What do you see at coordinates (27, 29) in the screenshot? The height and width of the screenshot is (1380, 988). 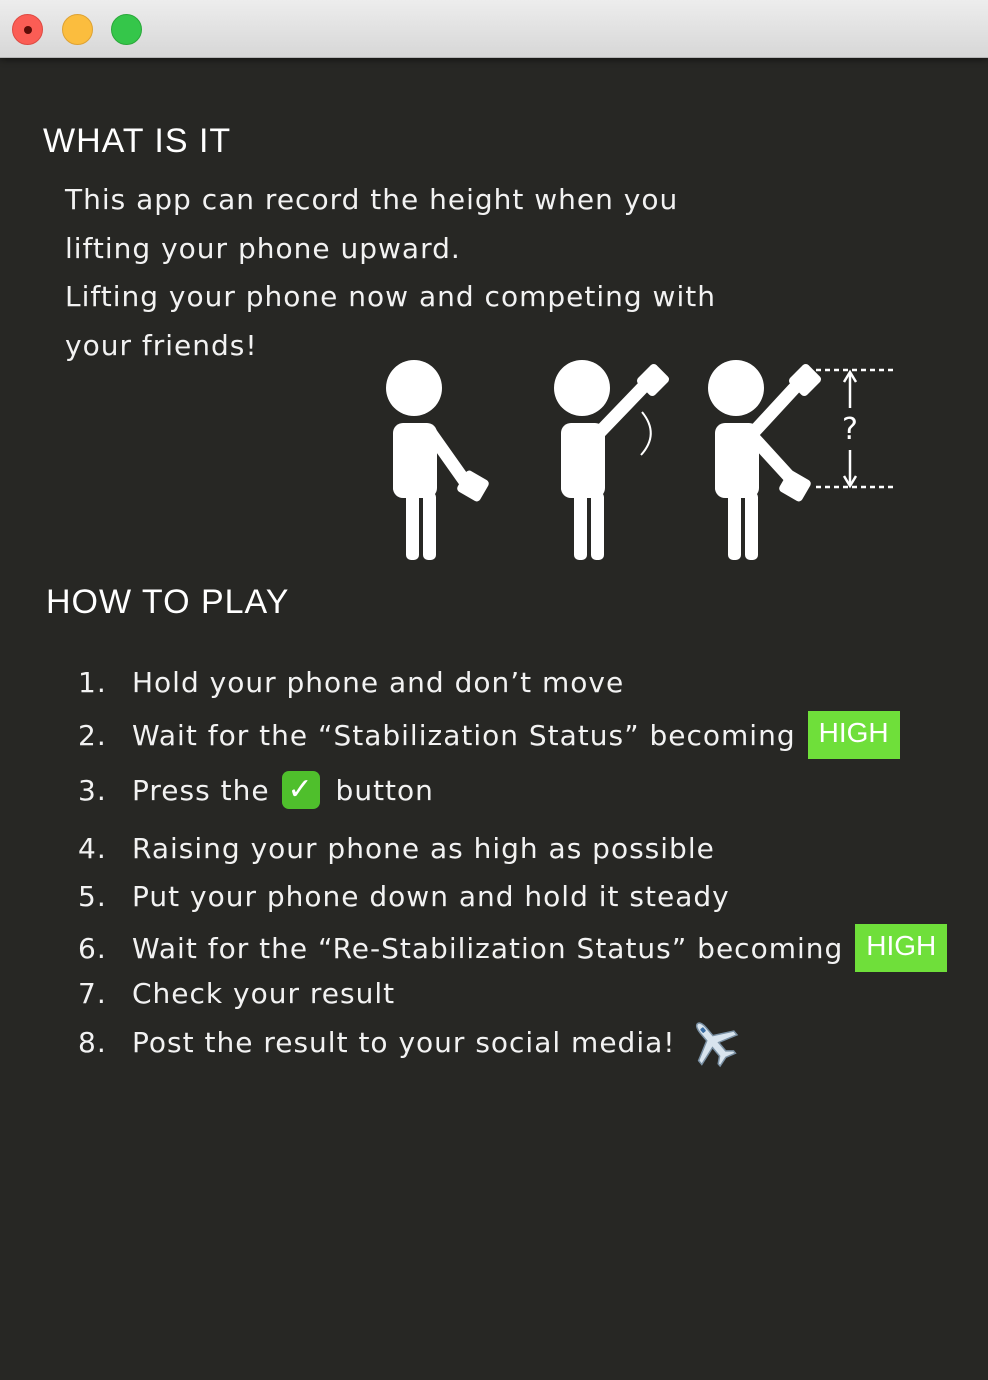 I see `close-button` at bounding box center [27, 29].